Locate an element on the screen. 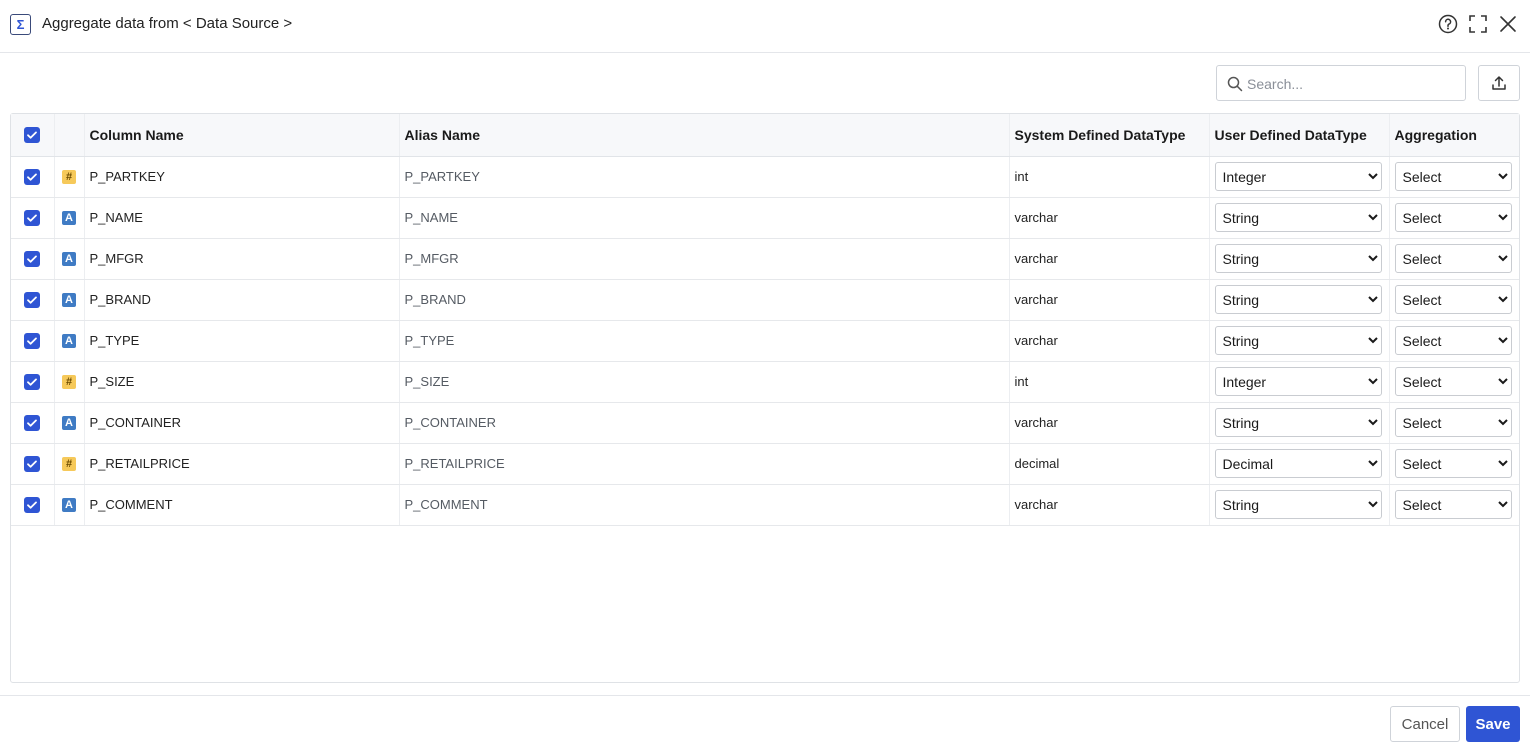  select-all-checkbox is located at coordinates (32, 135).